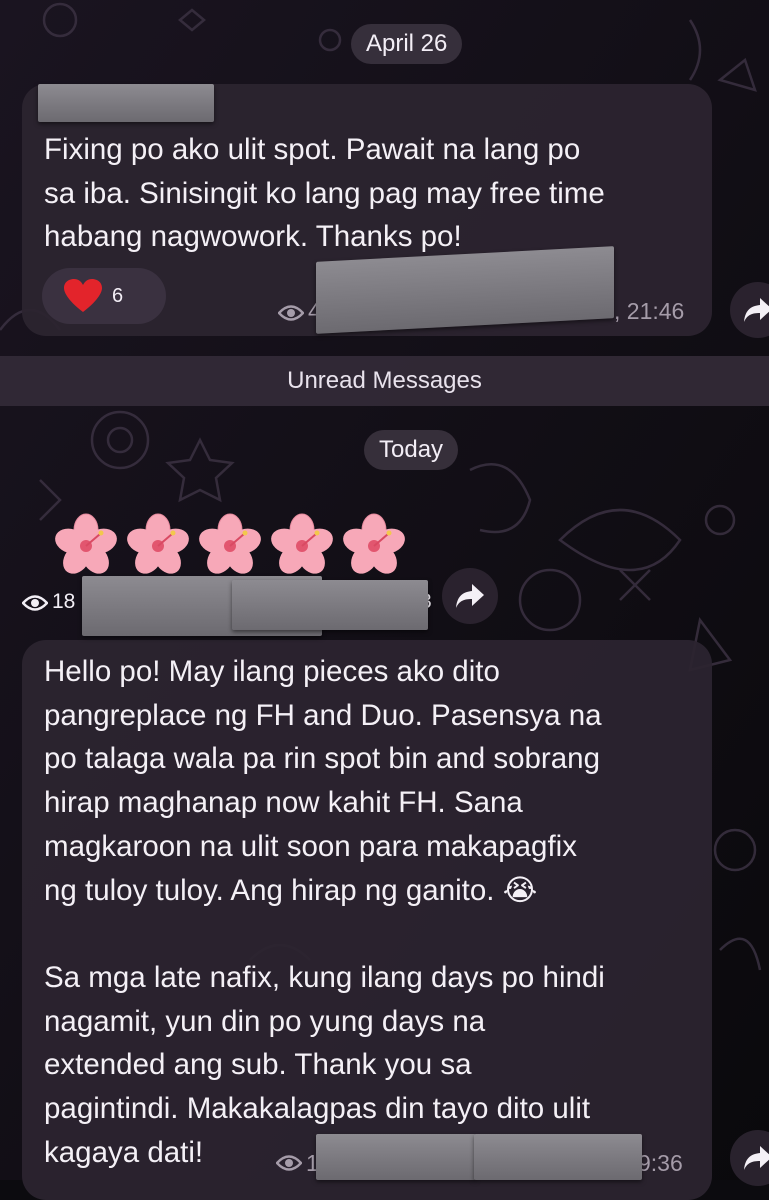 The image size is (769, 1200). I want to click on reaction-count: 6, so click(118, 295).